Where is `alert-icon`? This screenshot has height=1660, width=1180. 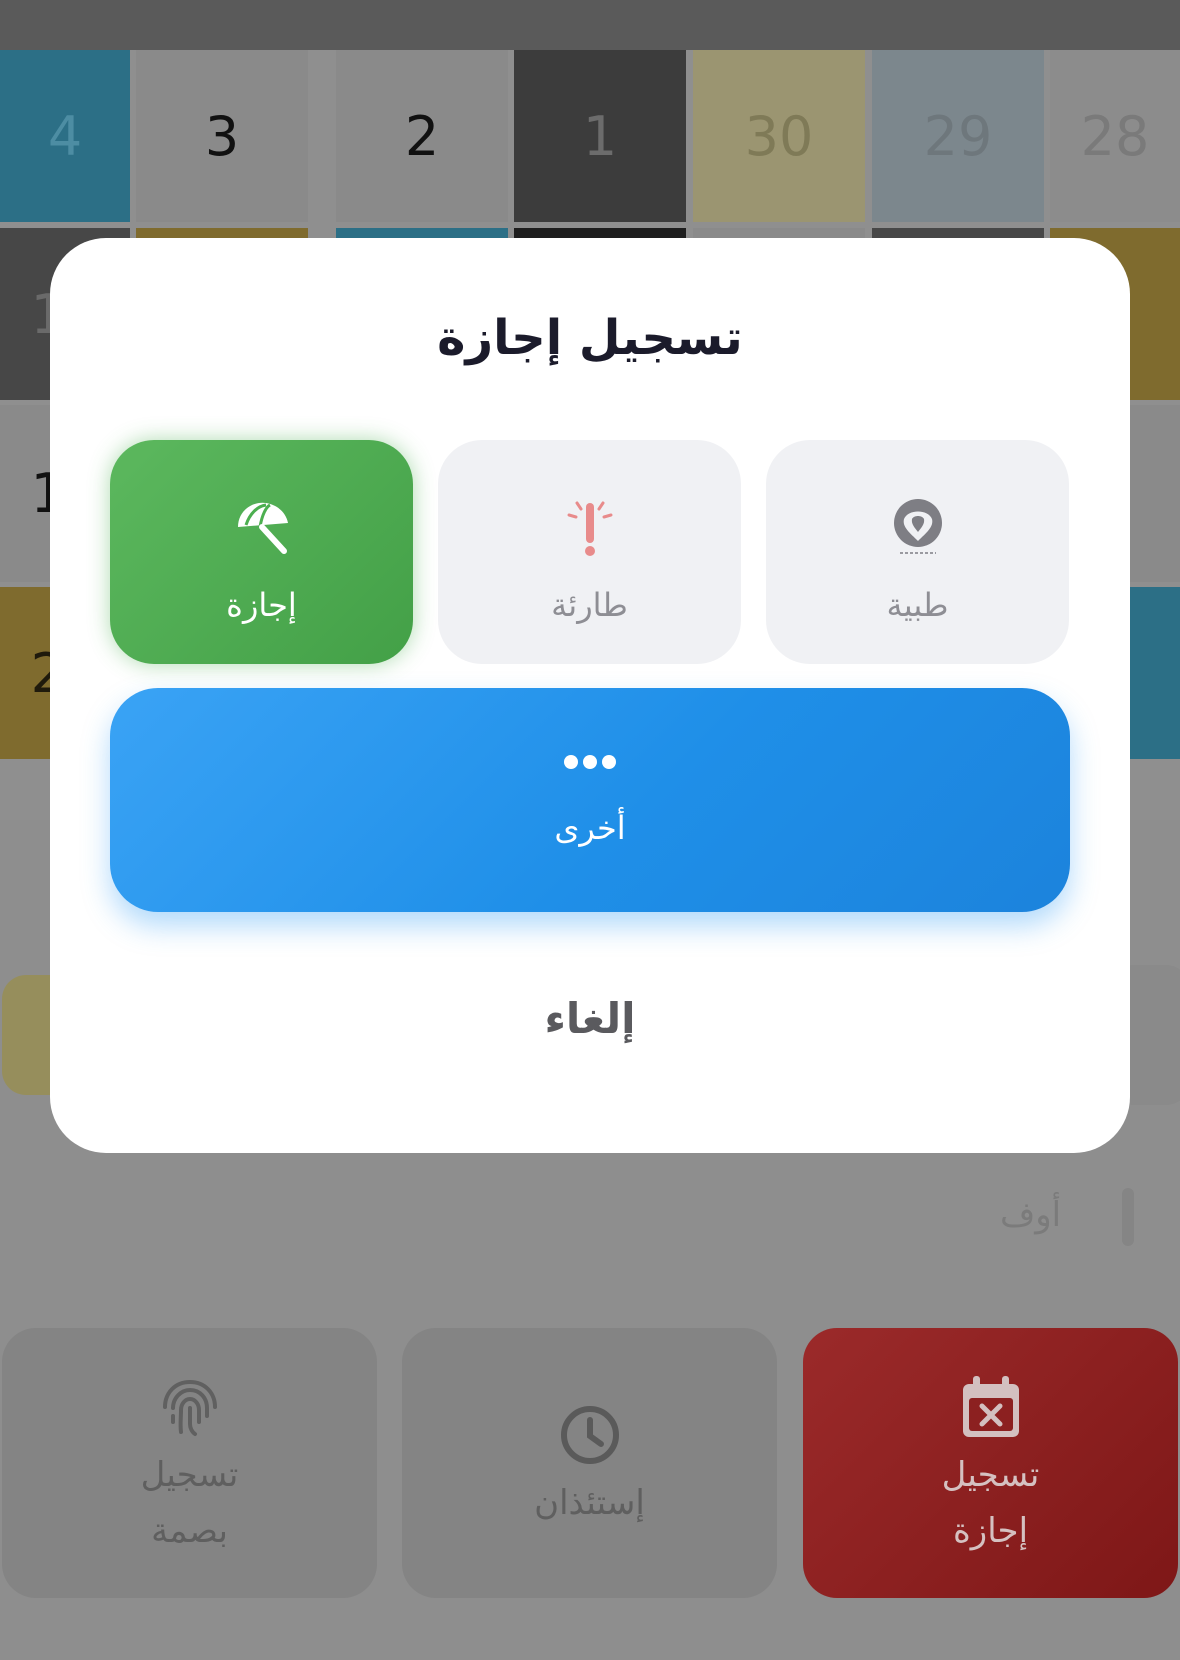
alert-icon is located at coordinates (590, 527).